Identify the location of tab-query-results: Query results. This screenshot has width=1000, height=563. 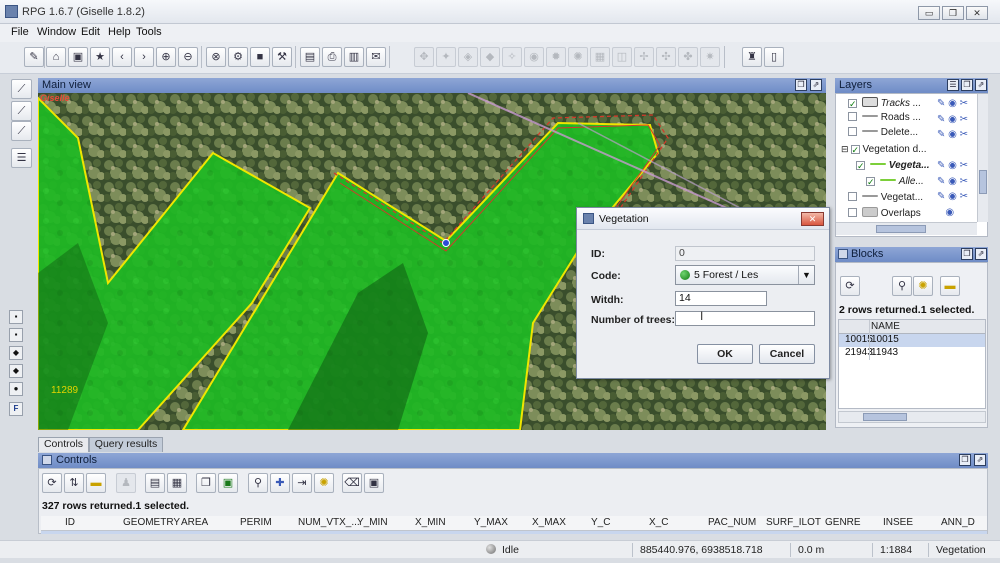
(126, 444).